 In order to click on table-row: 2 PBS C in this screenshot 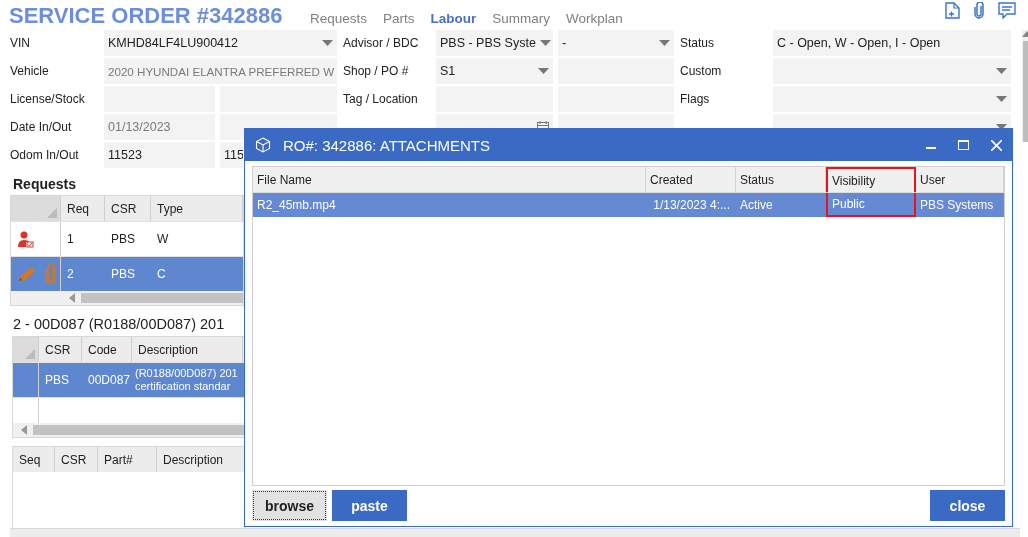, I will do `click(127, 273)`.